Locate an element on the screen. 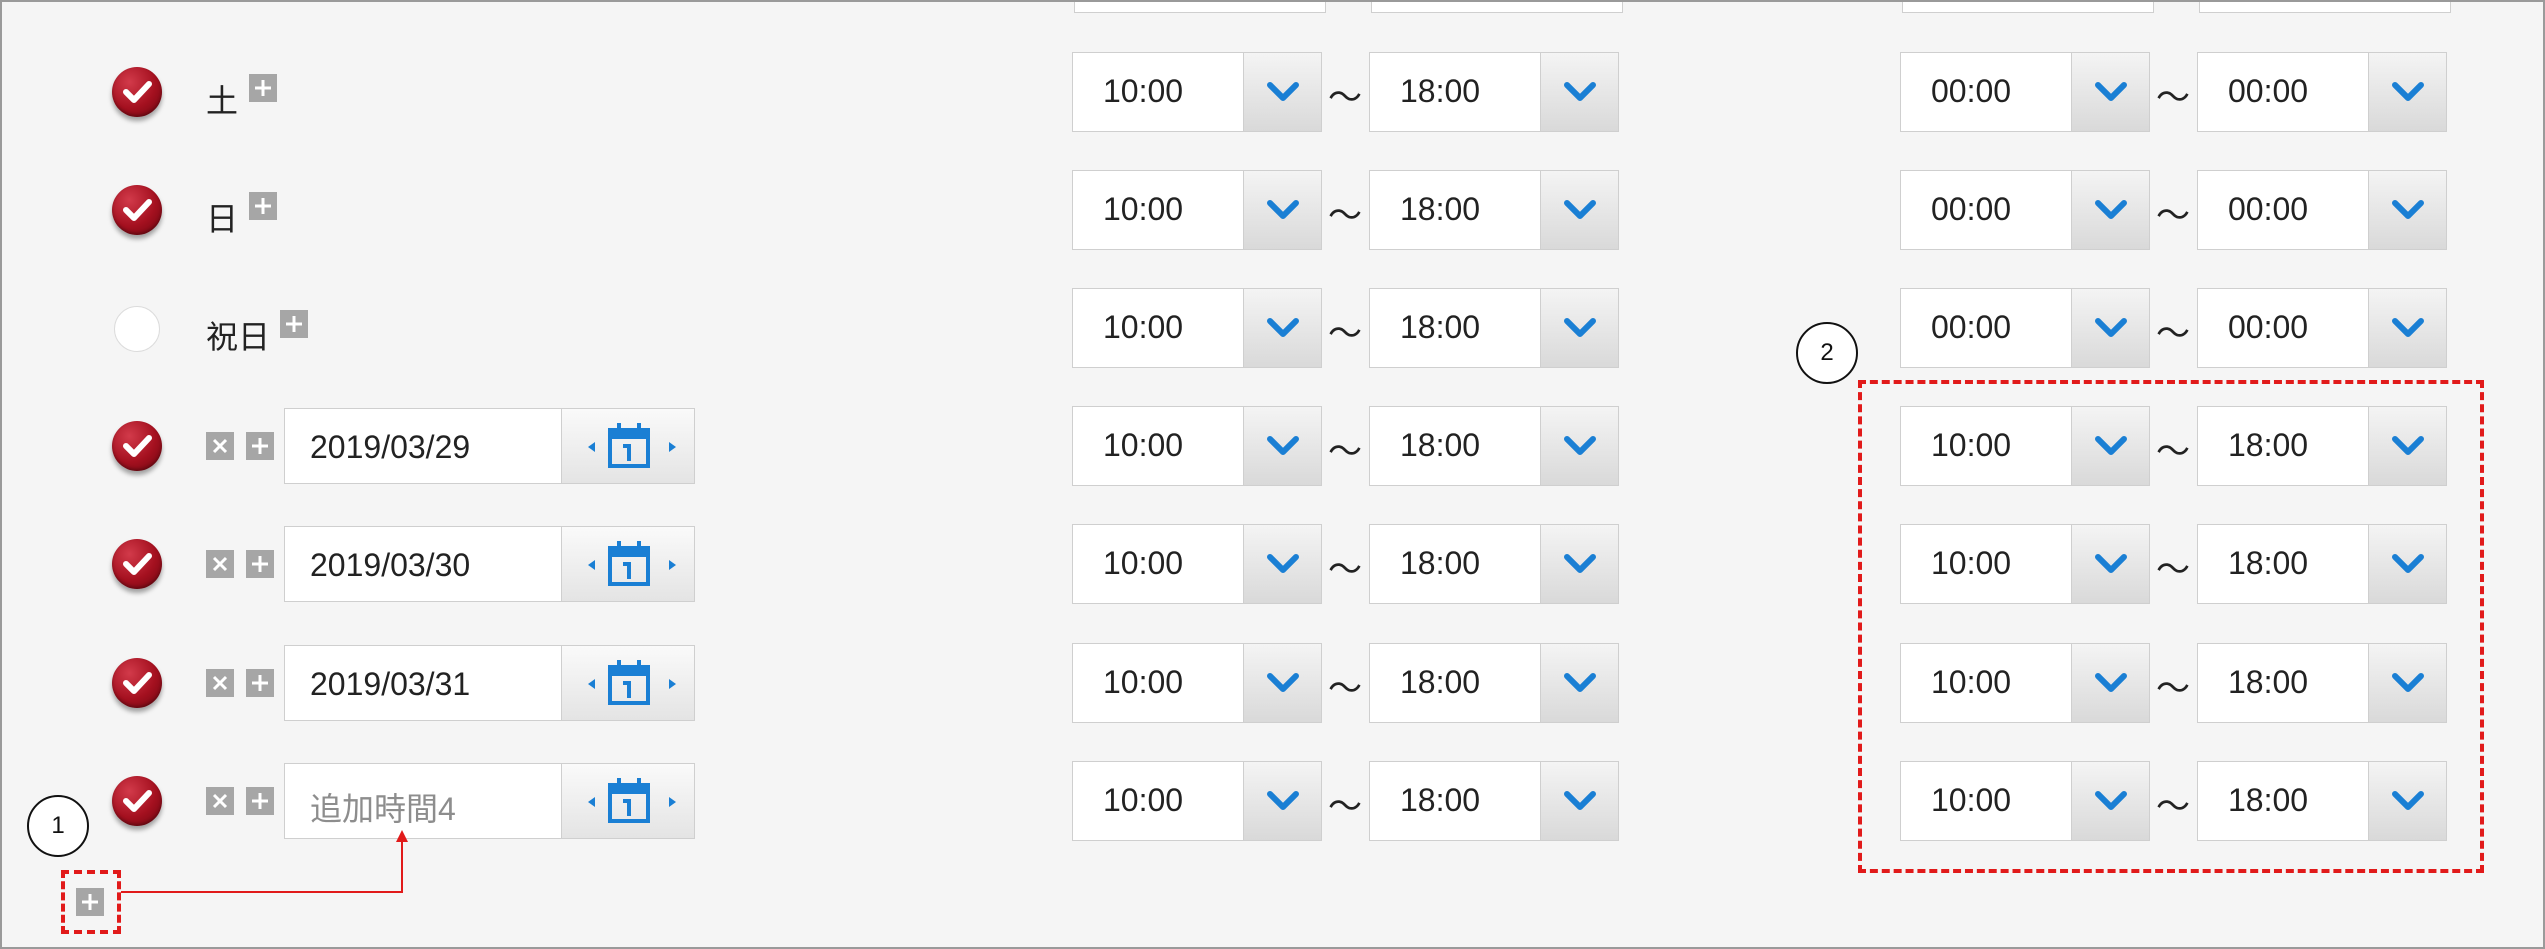 The image size is (2545, 949). annotation-marker-1: 1 is located at coordinates (58, 826).